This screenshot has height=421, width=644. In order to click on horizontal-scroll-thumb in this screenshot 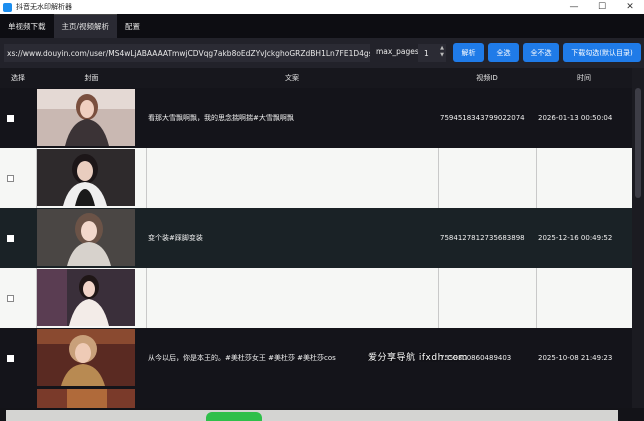, I will do `click(312, 415)`.